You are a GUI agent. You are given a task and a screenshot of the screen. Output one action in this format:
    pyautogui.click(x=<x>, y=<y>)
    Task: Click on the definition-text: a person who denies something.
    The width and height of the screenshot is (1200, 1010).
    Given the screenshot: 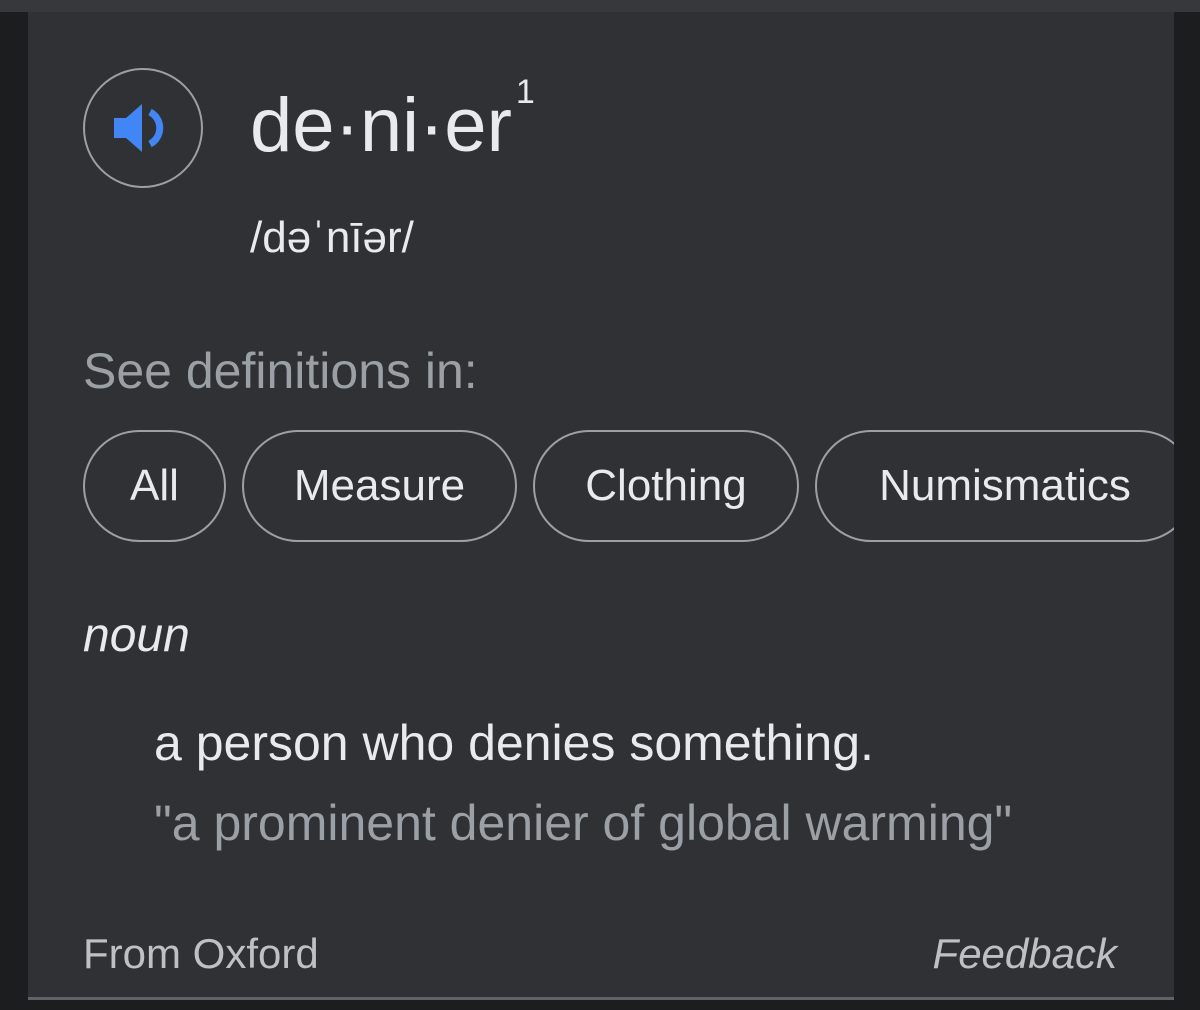 What is the action you would take?
    pyautogui.click(x=514, y=743)
    